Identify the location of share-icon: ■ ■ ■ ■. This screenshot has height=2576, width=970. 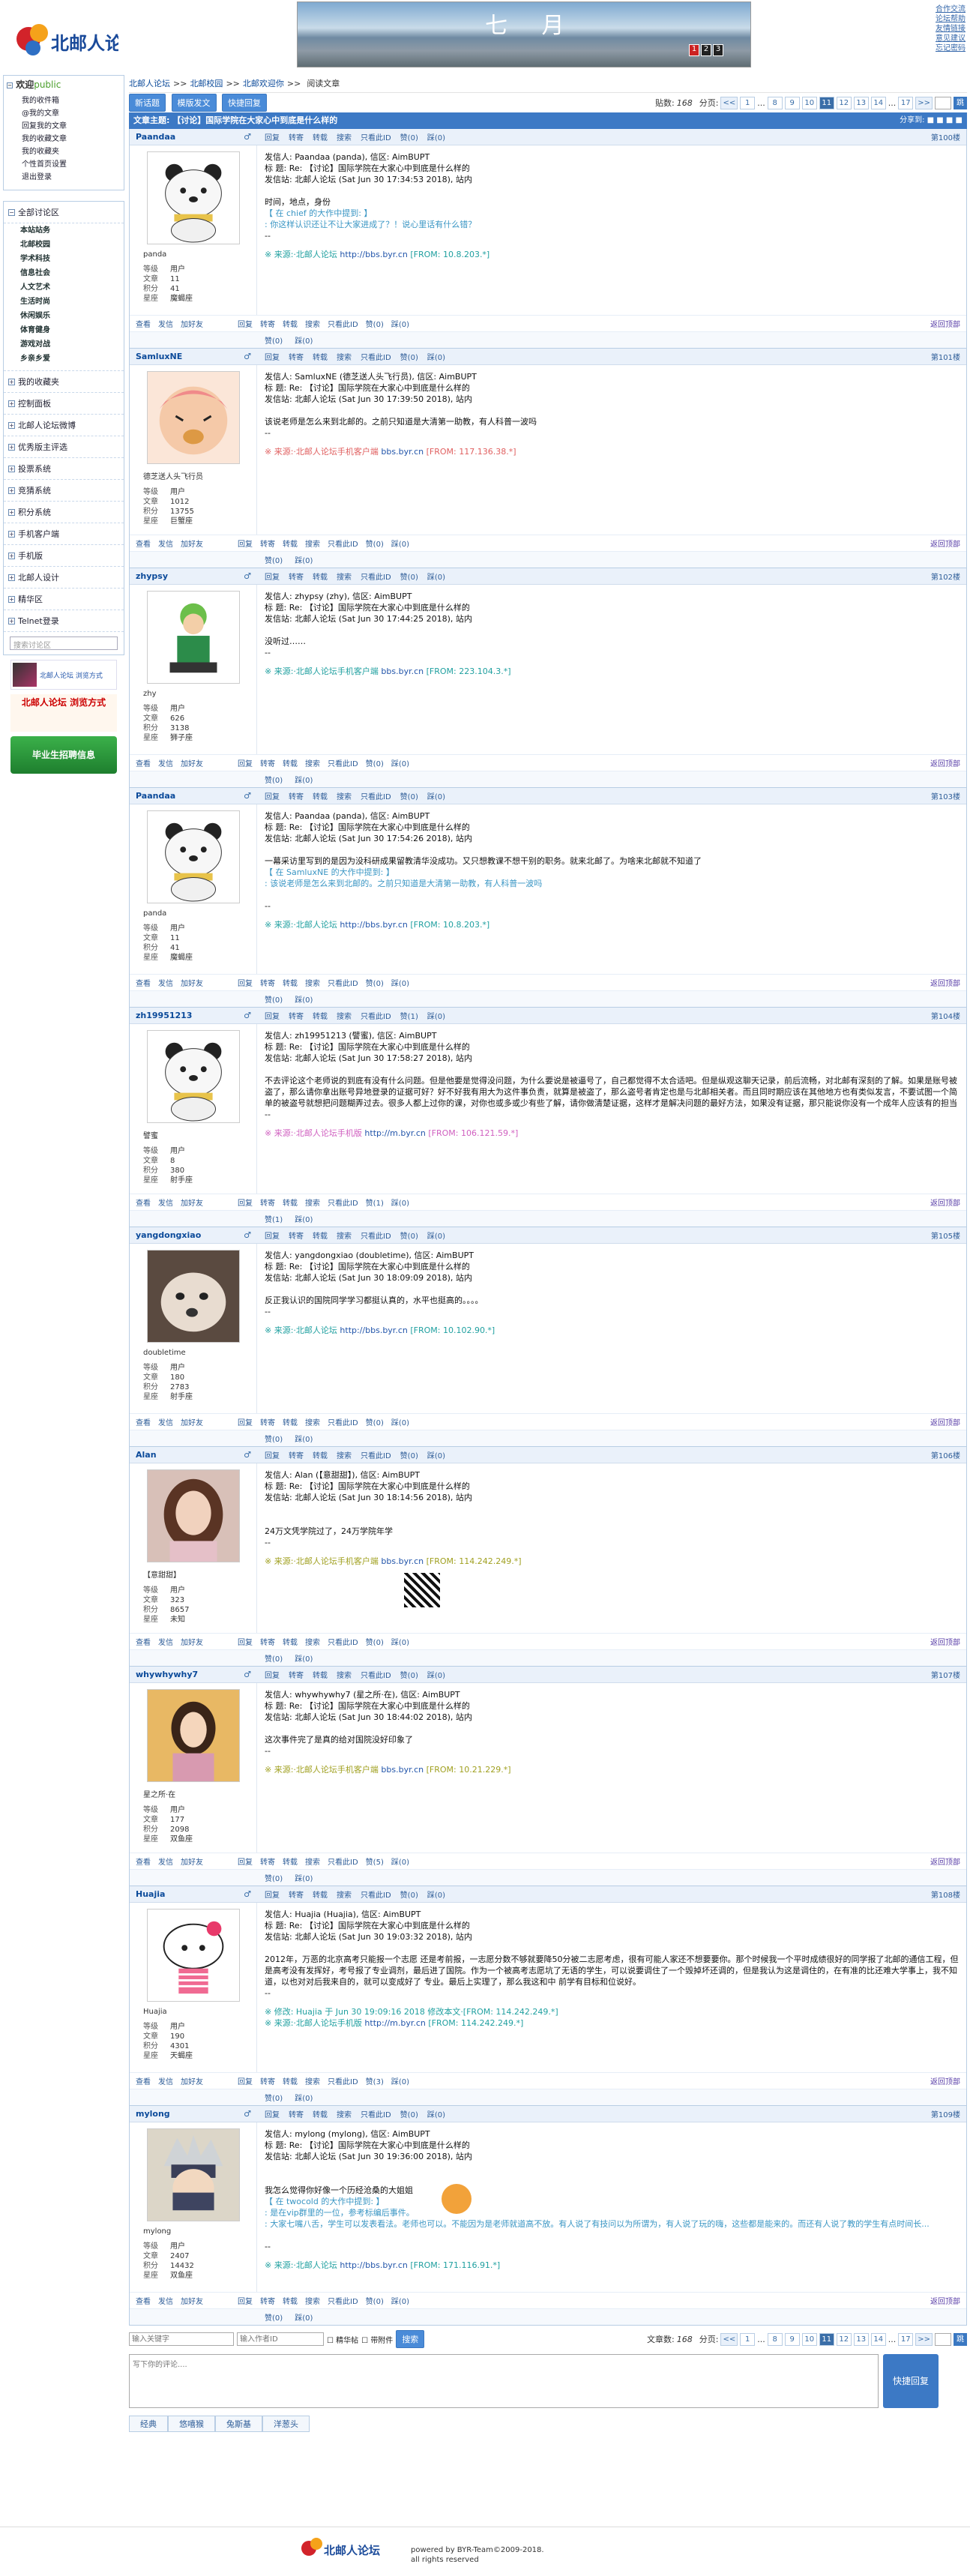
(945, 120).